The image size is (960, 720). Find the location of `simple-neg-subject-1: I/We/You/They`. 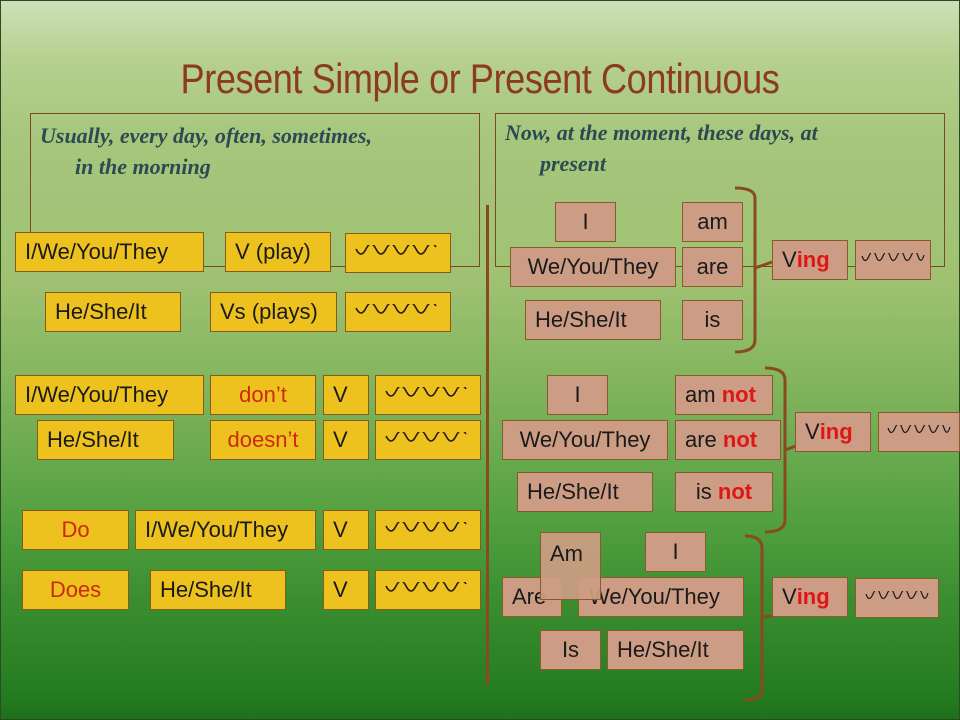

simple-neg-subject-1: I/We/You/They is located at coordinates (109, 395).